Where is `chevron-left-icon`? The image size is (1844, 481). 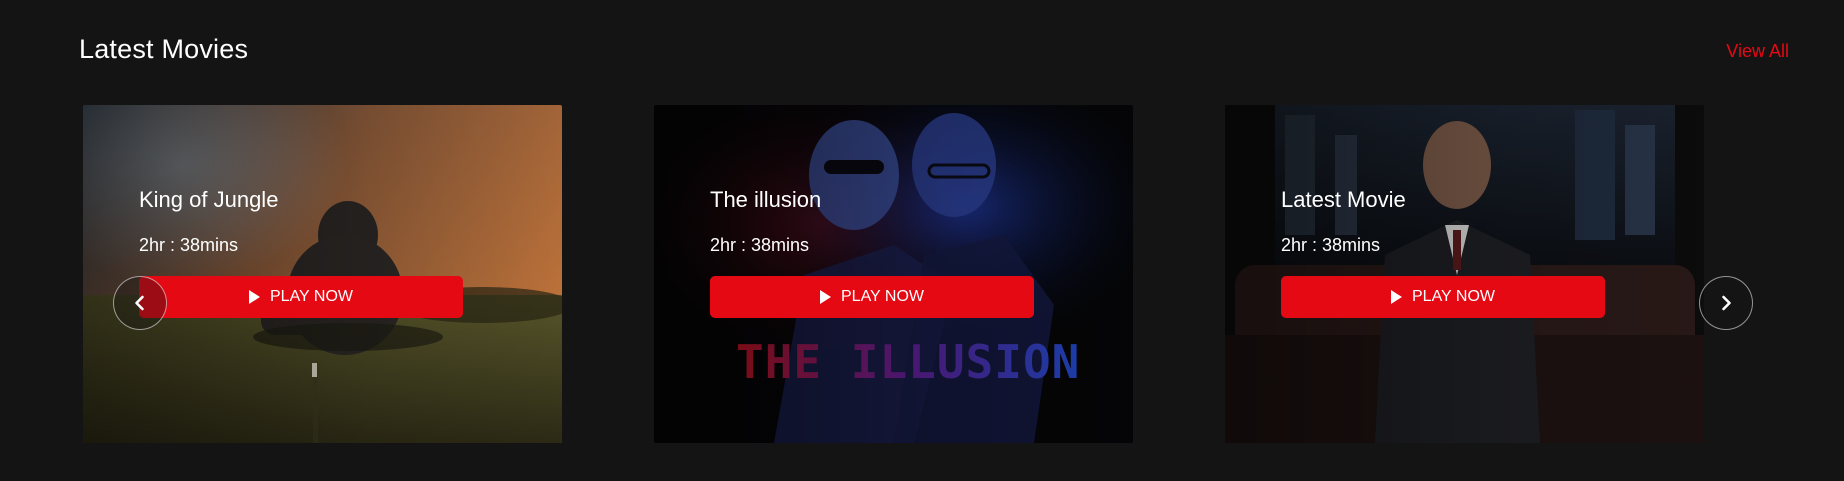
chevron-left-icon is located at coordinates (139, 303).